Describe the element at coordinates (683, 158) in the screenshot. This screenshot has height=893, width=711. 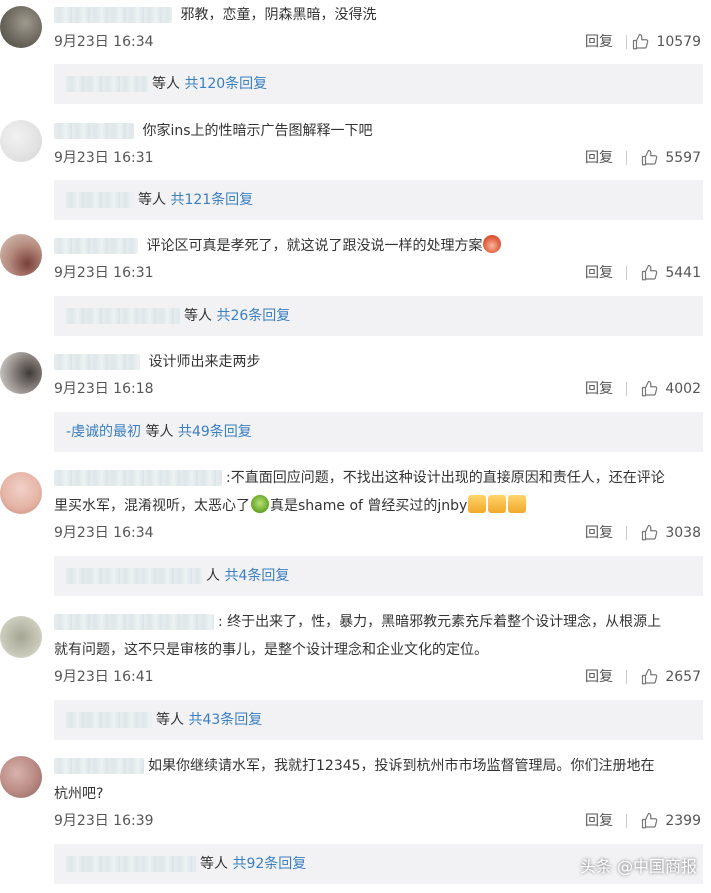
I see `like-count: 5597` at that location.